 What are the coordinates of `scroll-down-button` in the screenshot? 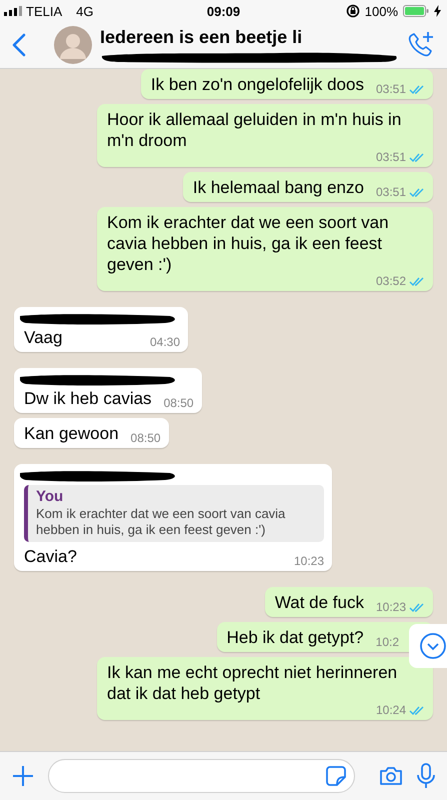 It's located at (428, 646).